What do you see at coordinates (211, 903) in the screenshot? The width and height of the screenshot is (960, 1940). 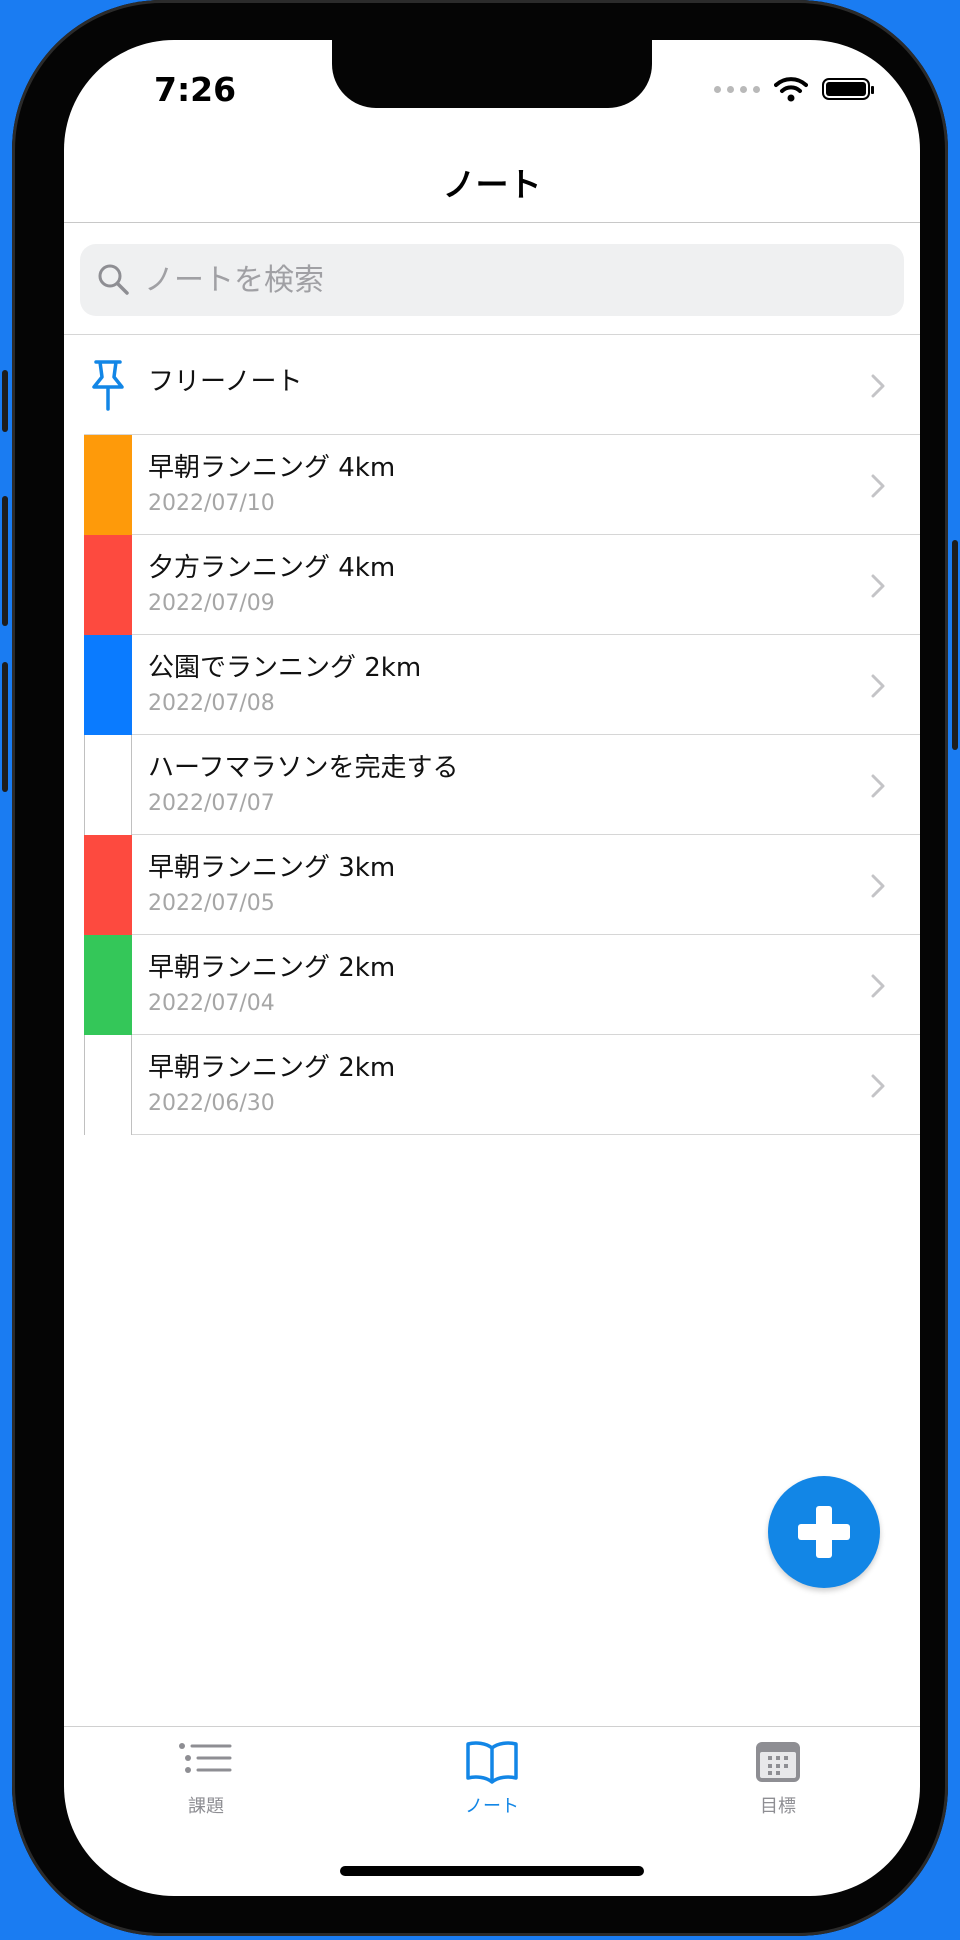 I see `note-date: 2022/07/05` at bounding box center [211, 903].